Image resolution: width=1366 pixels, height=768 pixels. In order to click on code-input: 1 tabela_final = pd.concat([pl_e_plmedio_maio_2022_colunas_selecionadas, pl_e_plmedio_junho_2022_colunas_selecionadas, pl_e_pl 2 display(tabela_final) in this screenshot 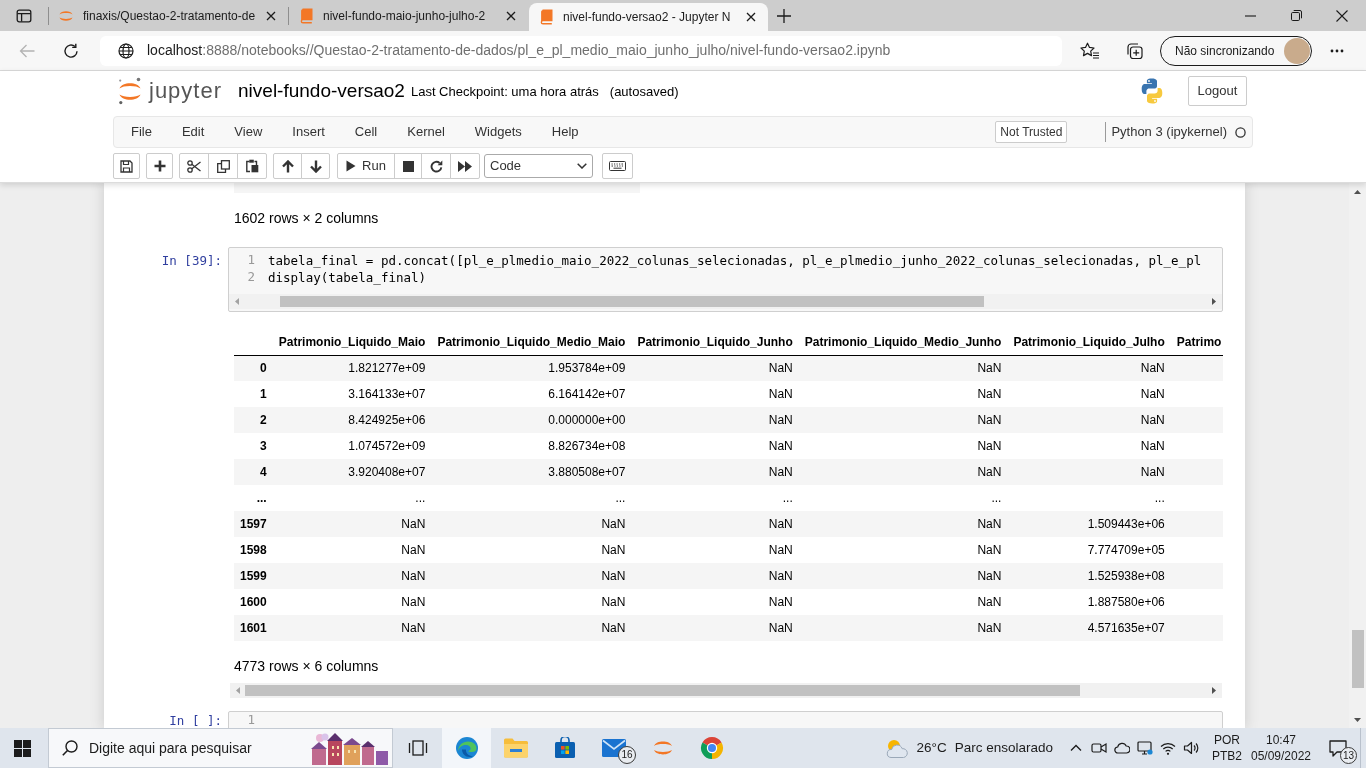, I will do `click(725, 279)`.